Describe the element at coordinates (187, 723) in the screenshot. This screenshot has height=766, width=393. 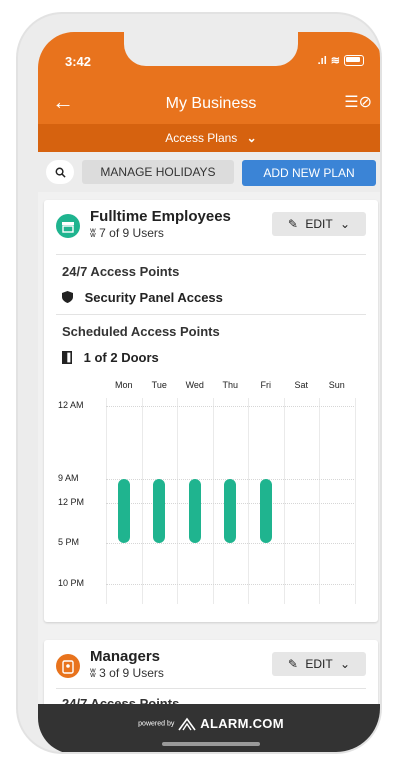
I see `alarm-logo-icon` at that location.